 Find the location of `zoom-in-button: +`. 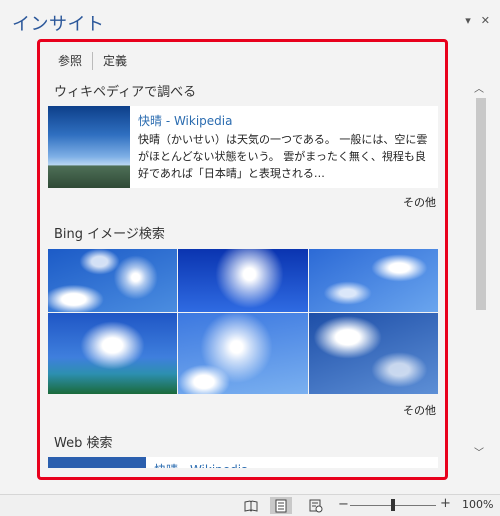

zoom-in-button: + is located at coordinates (445, 503).